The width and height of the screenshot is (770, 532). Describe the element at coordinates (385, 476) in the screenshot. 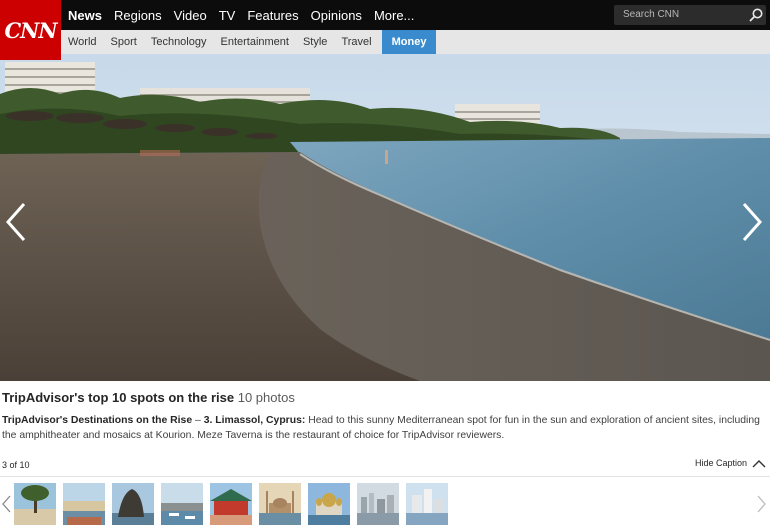

I see `divider` at that location.